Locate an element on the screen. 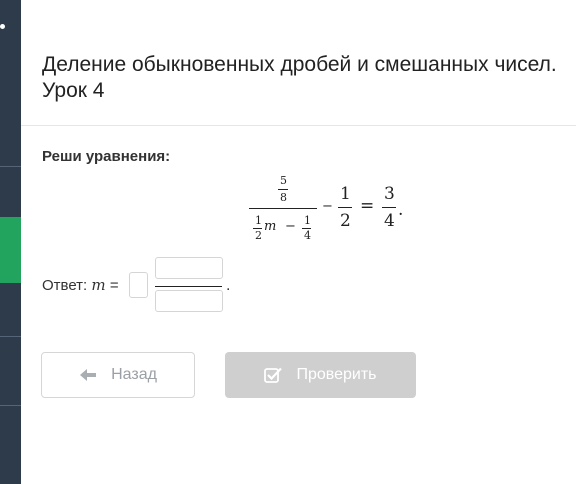 The width and height of the screenshot is (576, 484). eq-bottom-minus: − is located at coordinates (290, 226).